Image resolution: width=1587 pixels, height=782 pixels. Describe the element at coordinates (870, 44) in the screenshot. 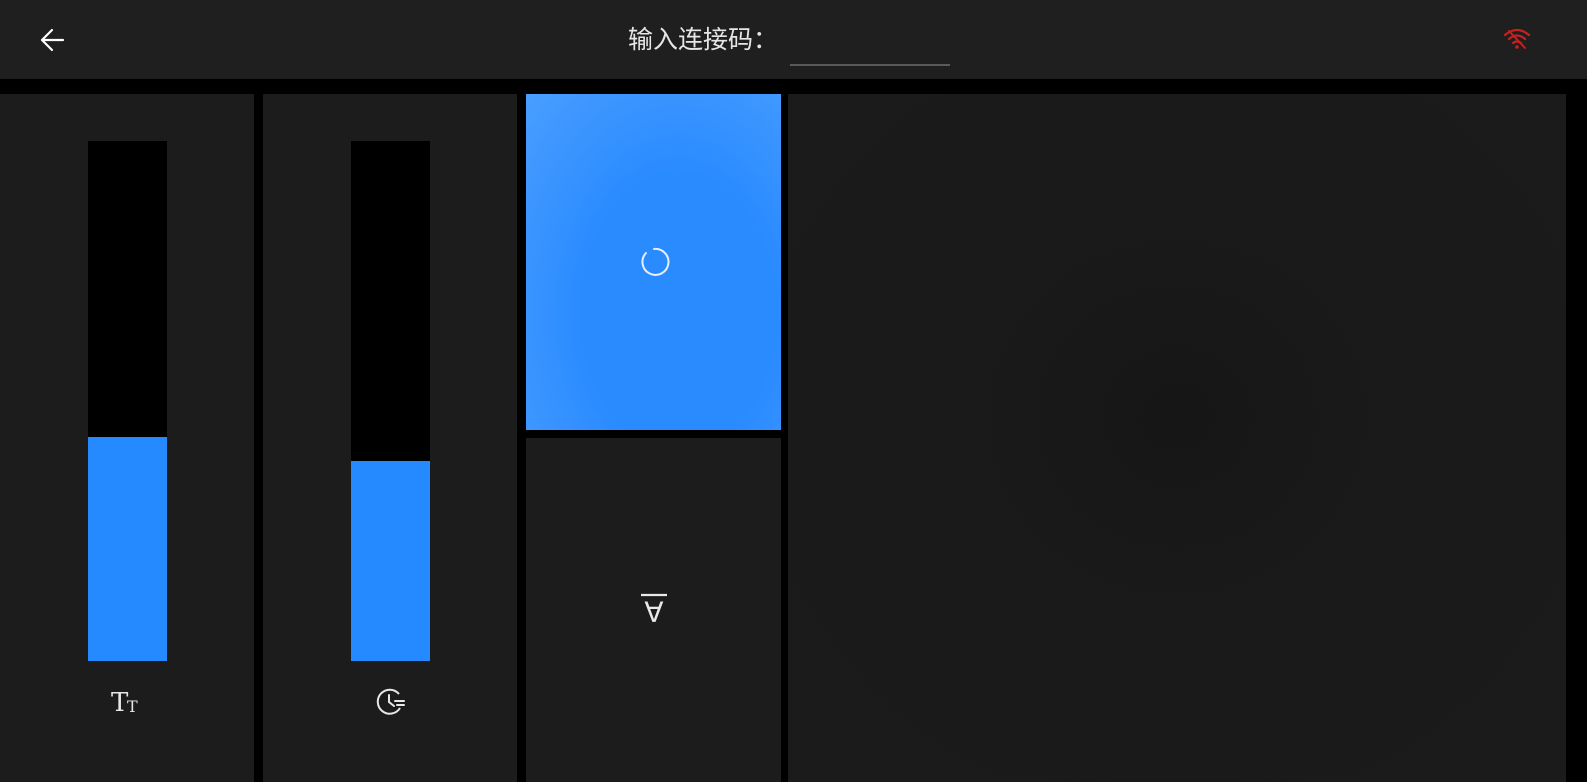

I see `connect-code-input` at that location.